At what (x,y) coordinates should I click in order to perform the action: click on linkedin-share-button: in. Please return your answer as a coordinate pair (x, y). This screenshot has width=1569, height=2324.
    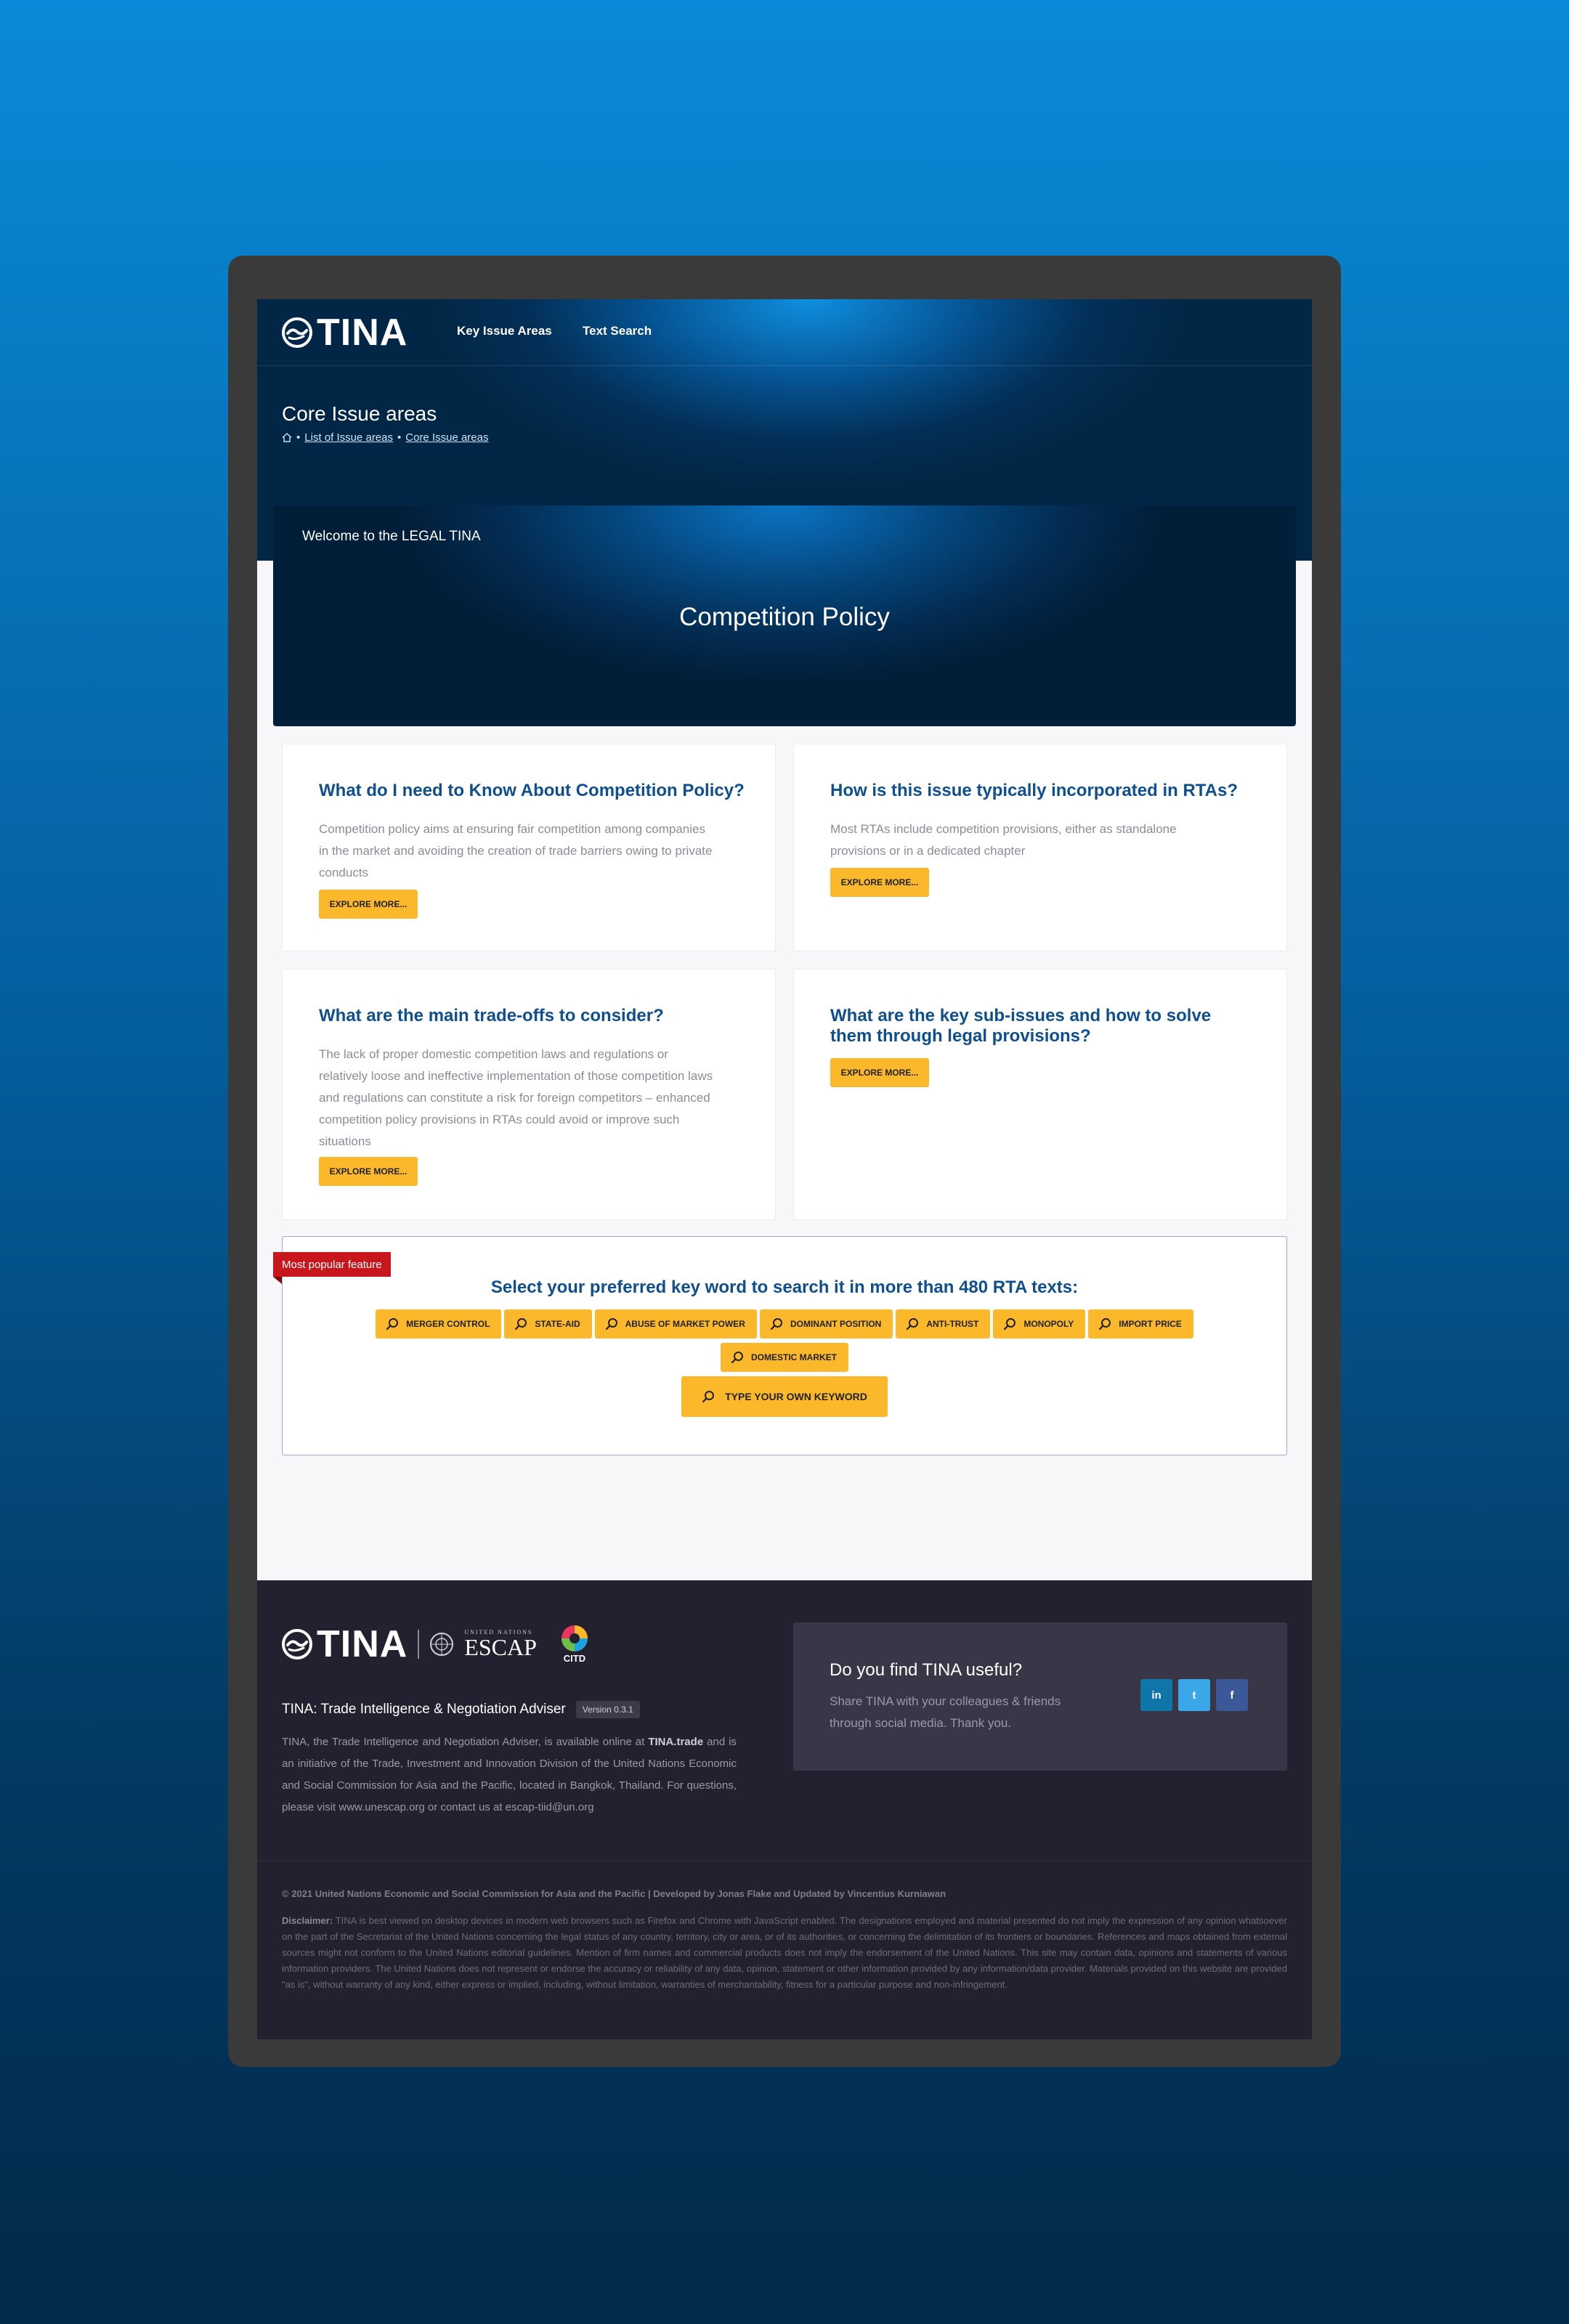
    Looking at the image, I should click on (1156, 1695).